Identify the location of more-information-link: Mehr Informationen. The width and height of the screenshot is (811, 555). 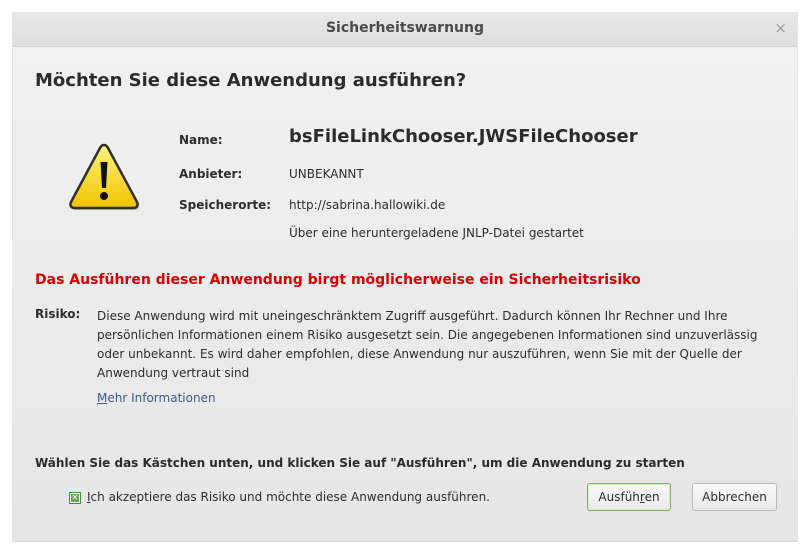
(156, 398).